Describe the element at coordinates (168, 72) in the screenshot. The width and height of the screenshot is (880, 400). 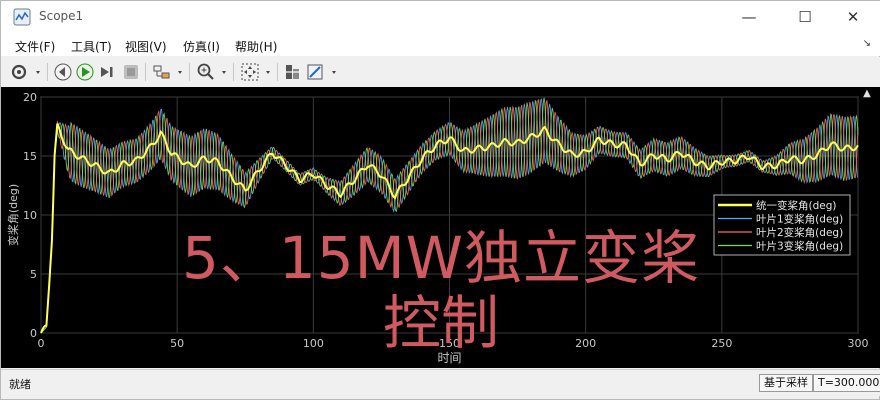
I see `highlight-block-icon` at that location.